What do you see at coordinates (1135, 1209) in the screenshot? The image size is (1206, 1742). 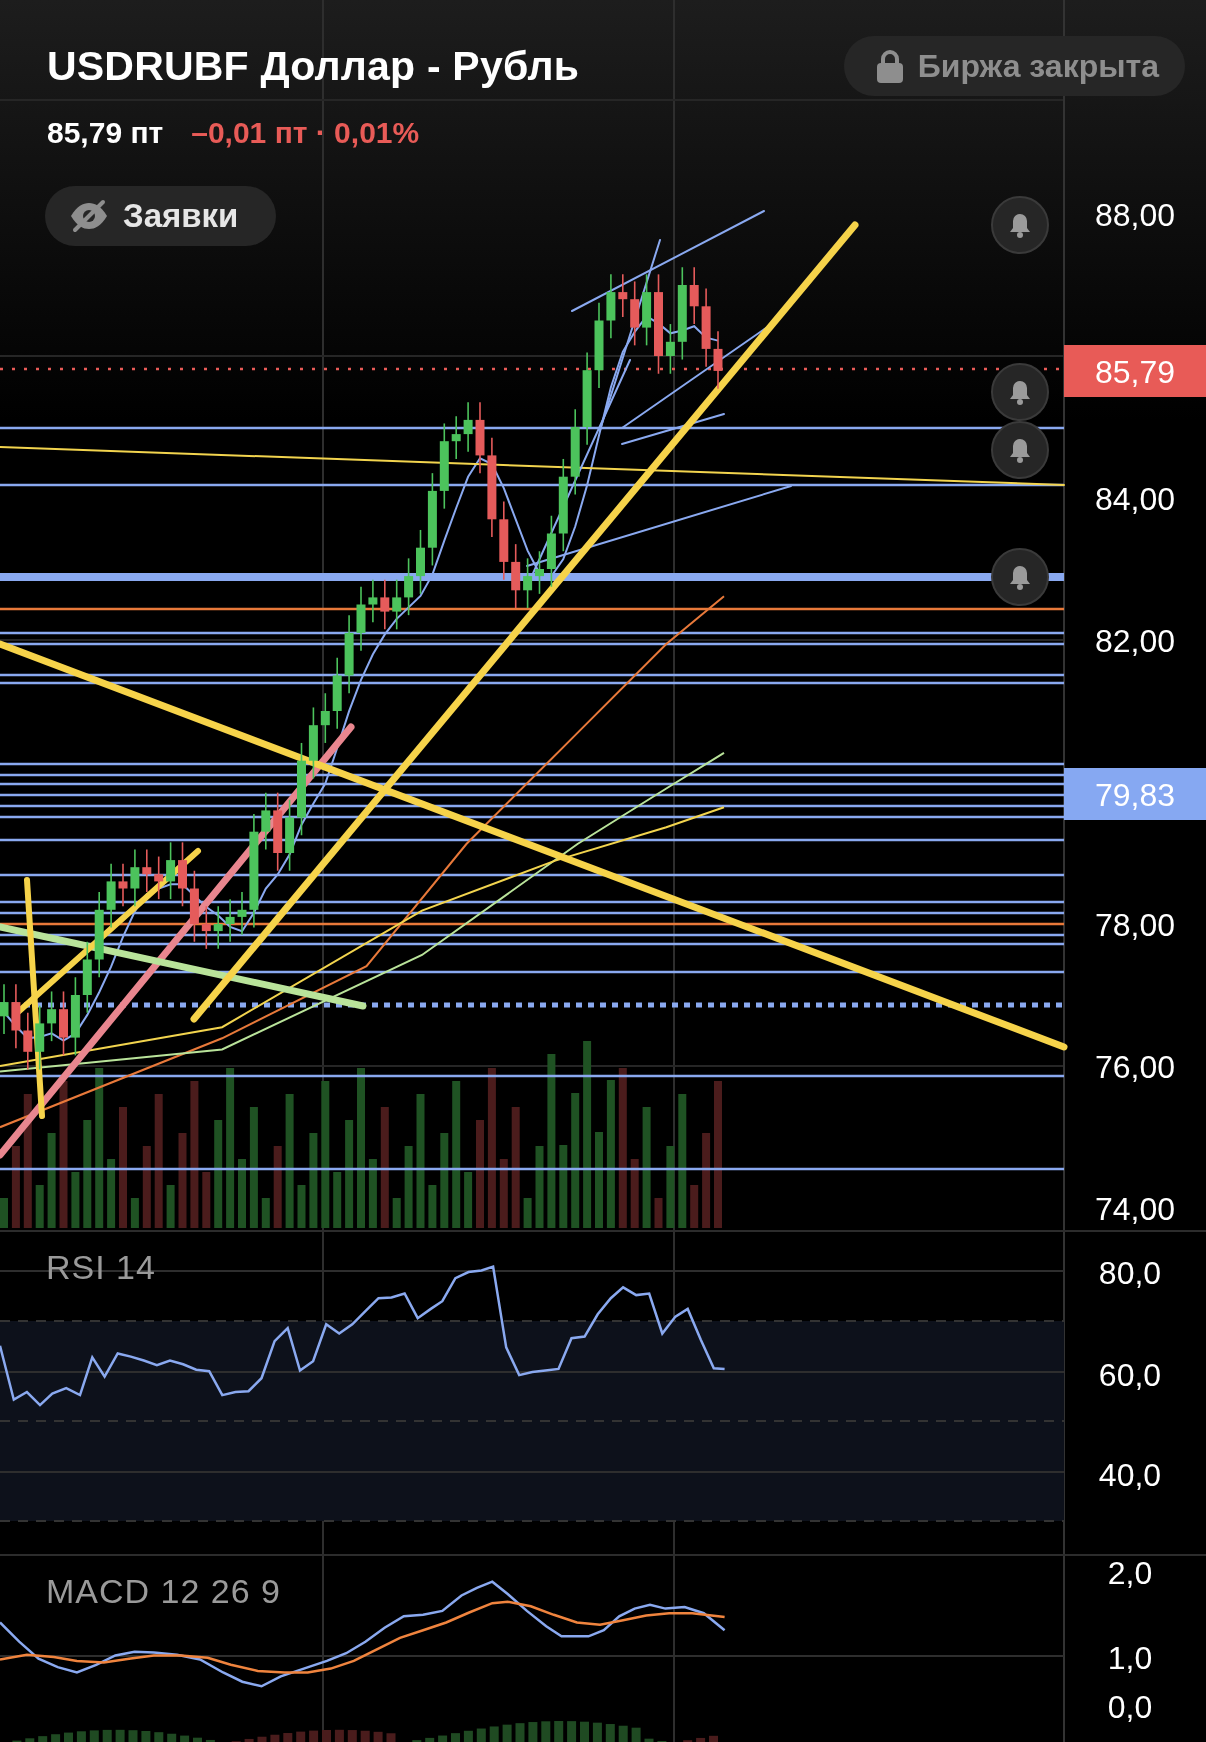 I see `axis-label: 74,00` at bounding box center [1135, 1209].